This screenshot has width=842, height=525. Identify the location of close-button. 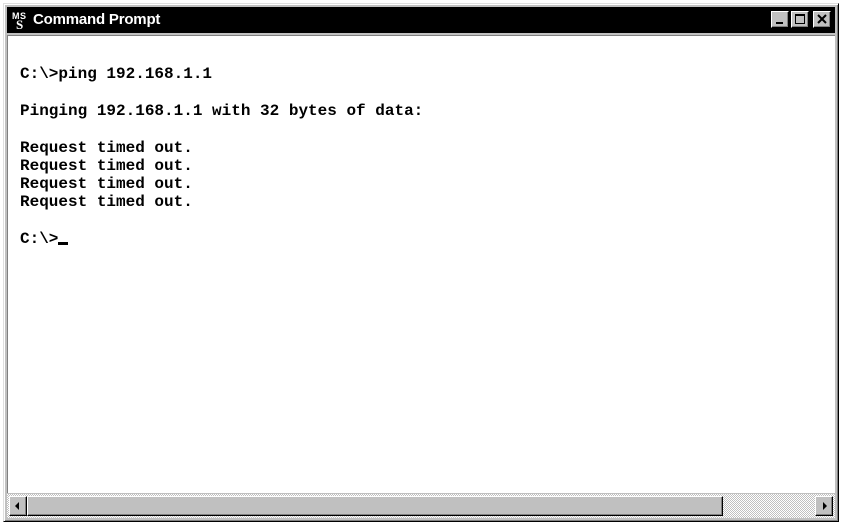
(822, 19).